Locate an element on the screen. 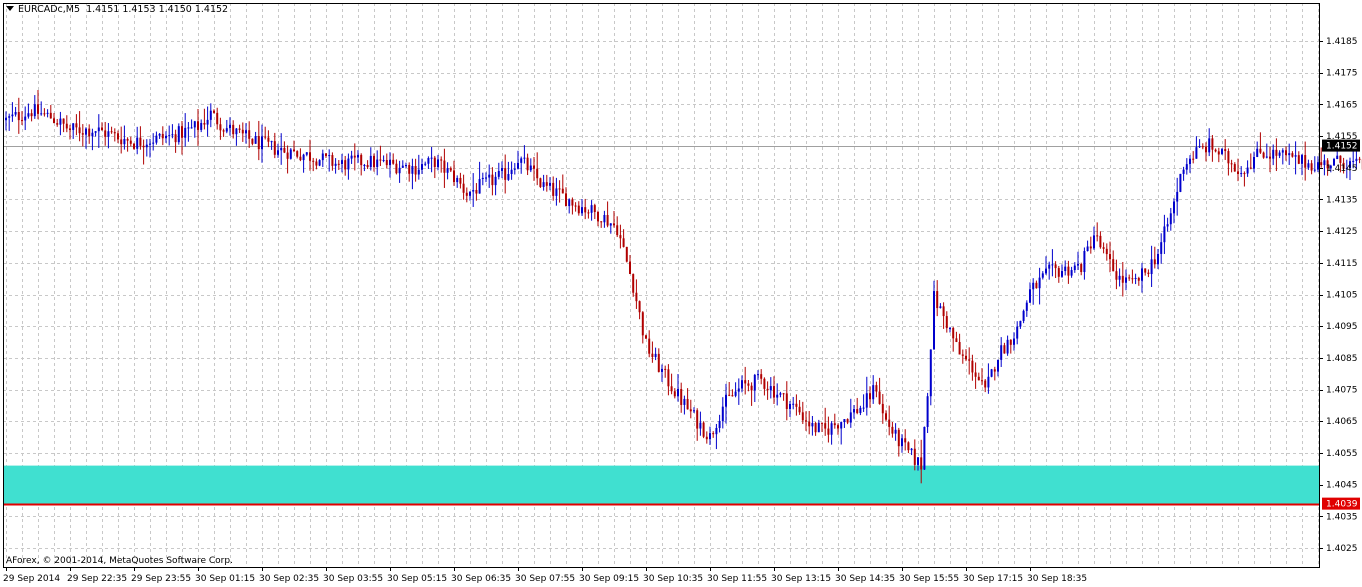  x-tick-label: 30 Sep 13:15 is located at coordinates (801, 579).